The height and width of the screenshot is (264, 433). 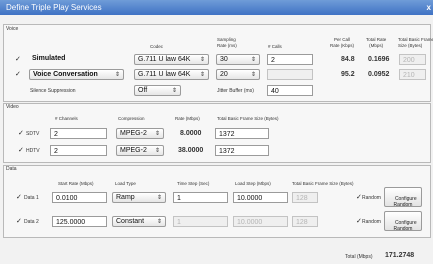 What do you see at coordinates (359, 221) in the screenshot?
I see `data-row-2-random-checkbox: ✓` at bounding box center [359, 221].